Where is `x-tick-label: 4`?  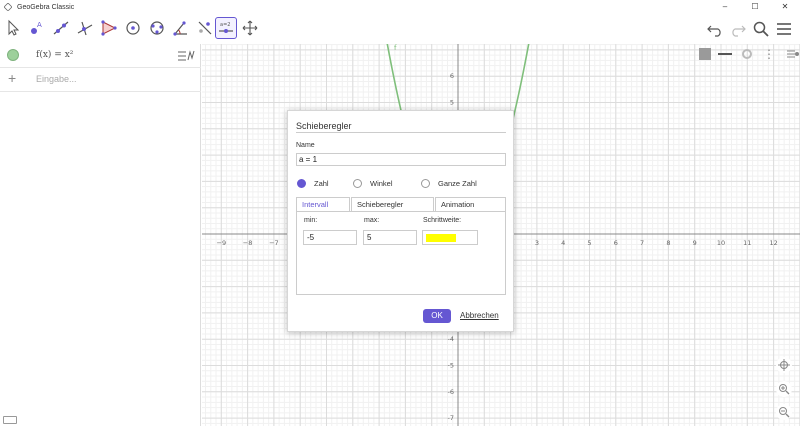
x-tick-label: 4 is located at coordinates (563, 243).